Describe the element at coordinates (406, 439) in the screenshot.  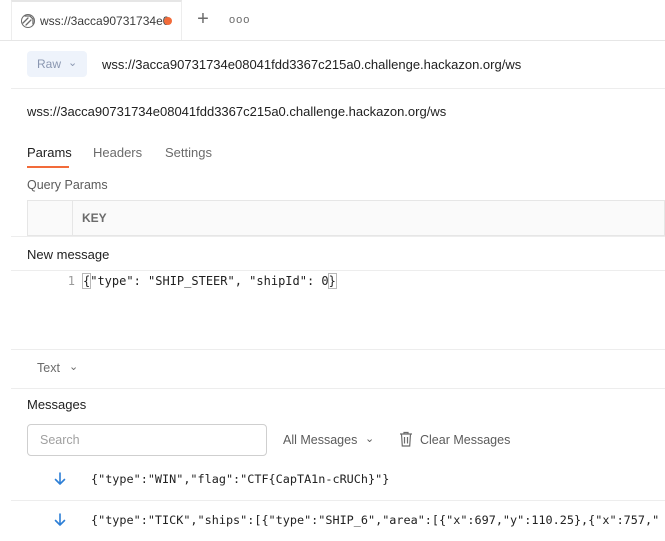
I see `trash-icon` at that location.